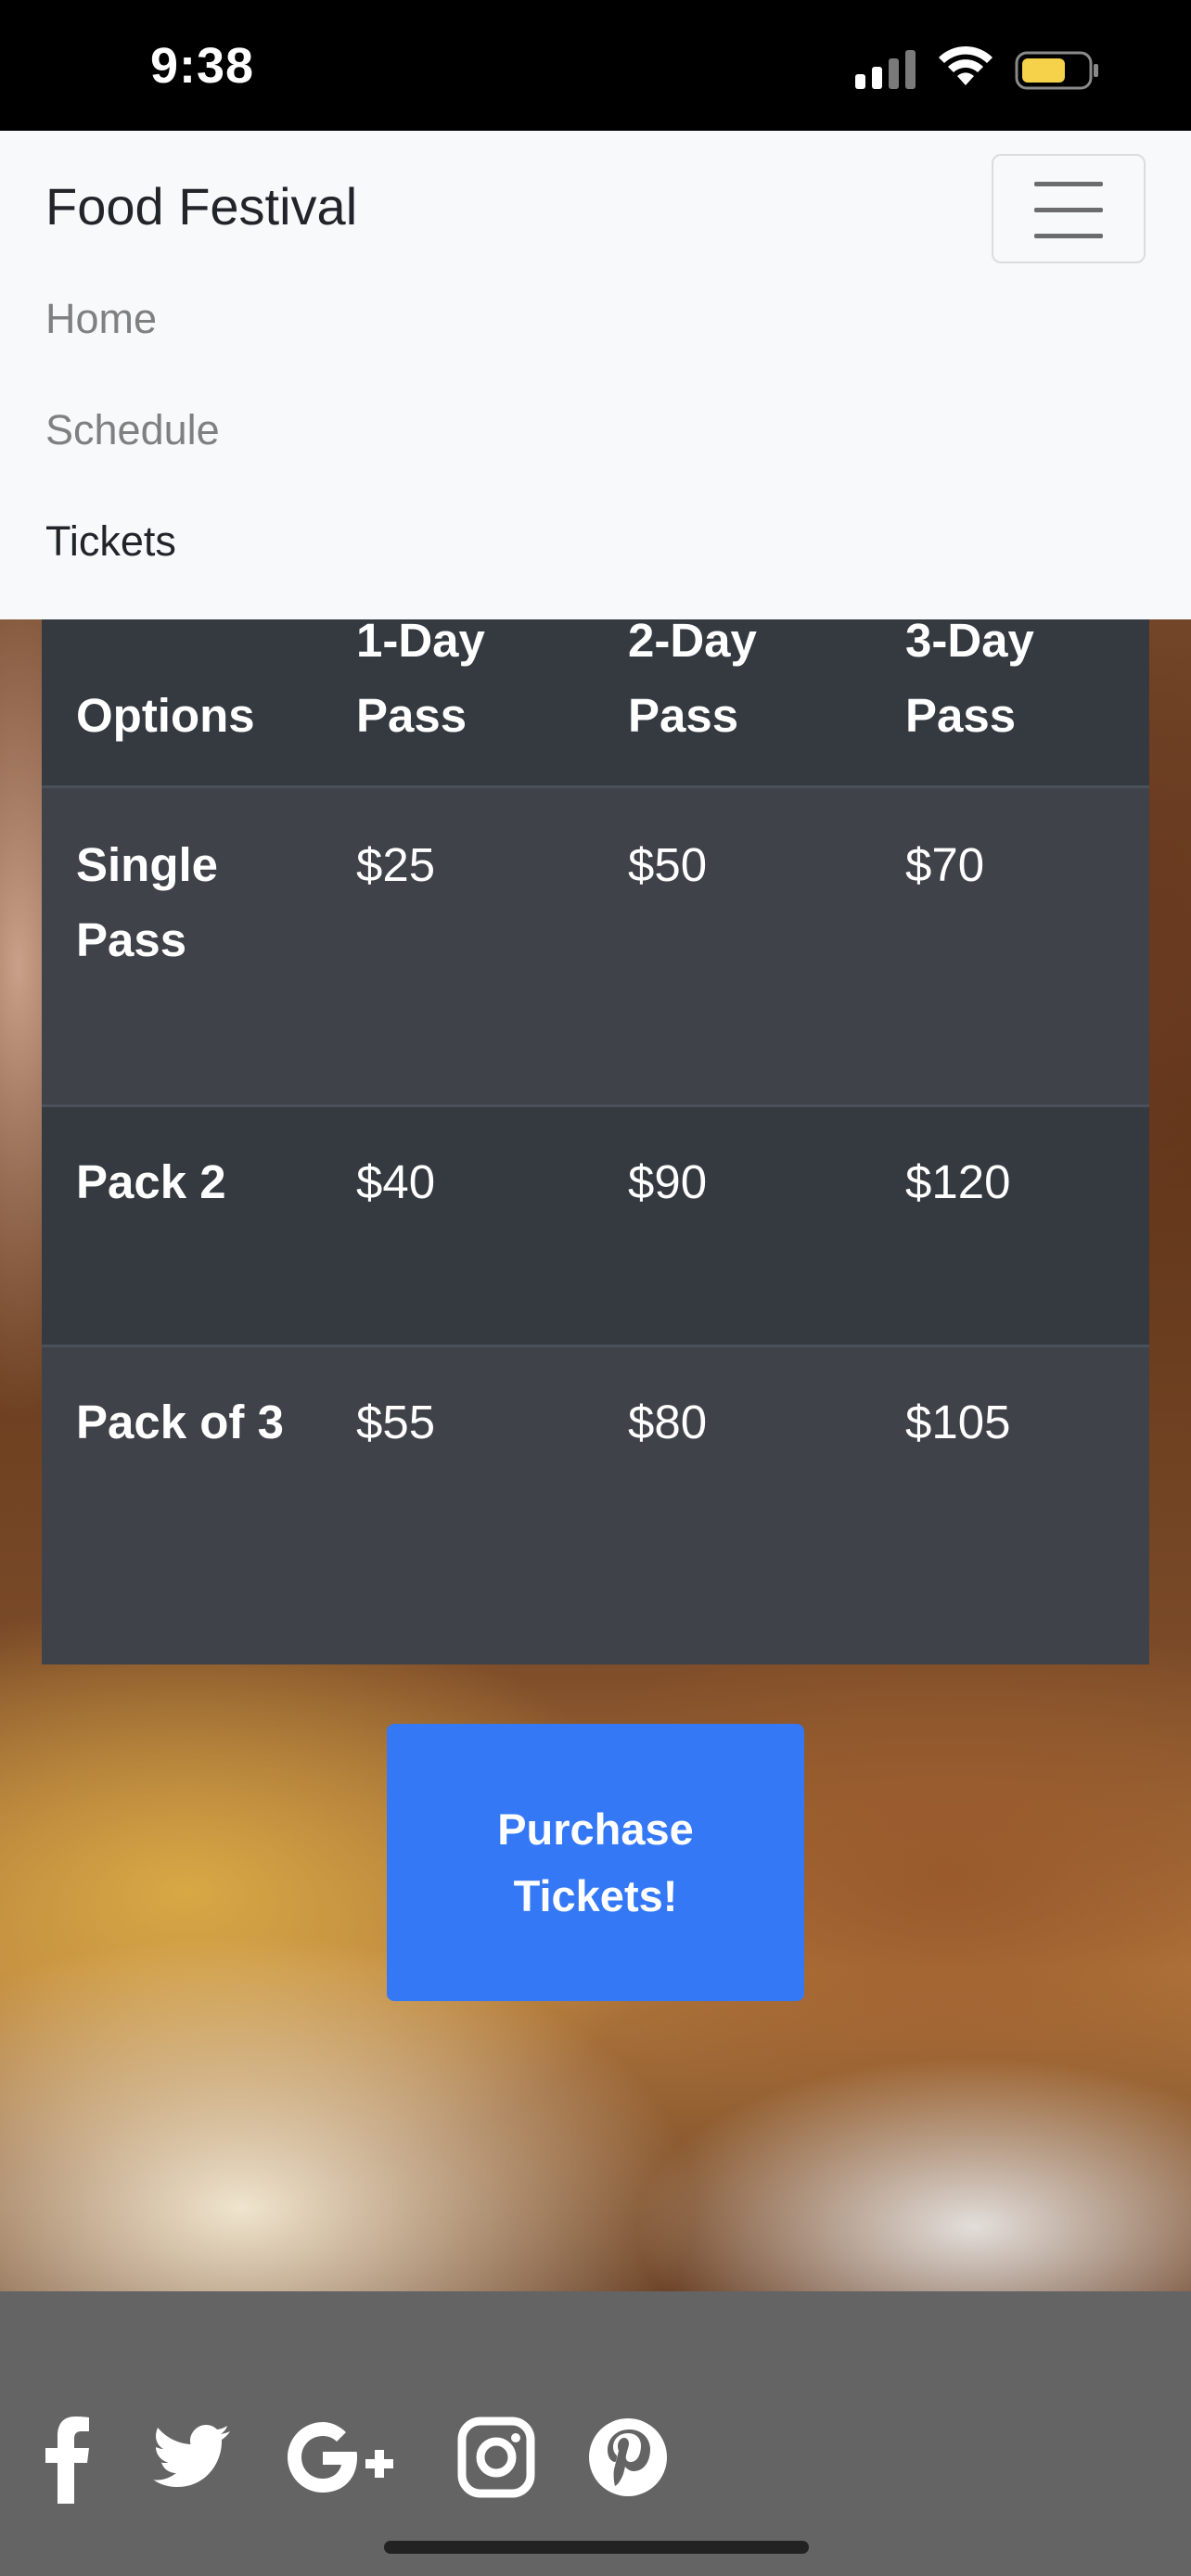 This screenshot has height=2576, width=1191. I want to click on header-2-day-pass: Pass, so click(683, 715).